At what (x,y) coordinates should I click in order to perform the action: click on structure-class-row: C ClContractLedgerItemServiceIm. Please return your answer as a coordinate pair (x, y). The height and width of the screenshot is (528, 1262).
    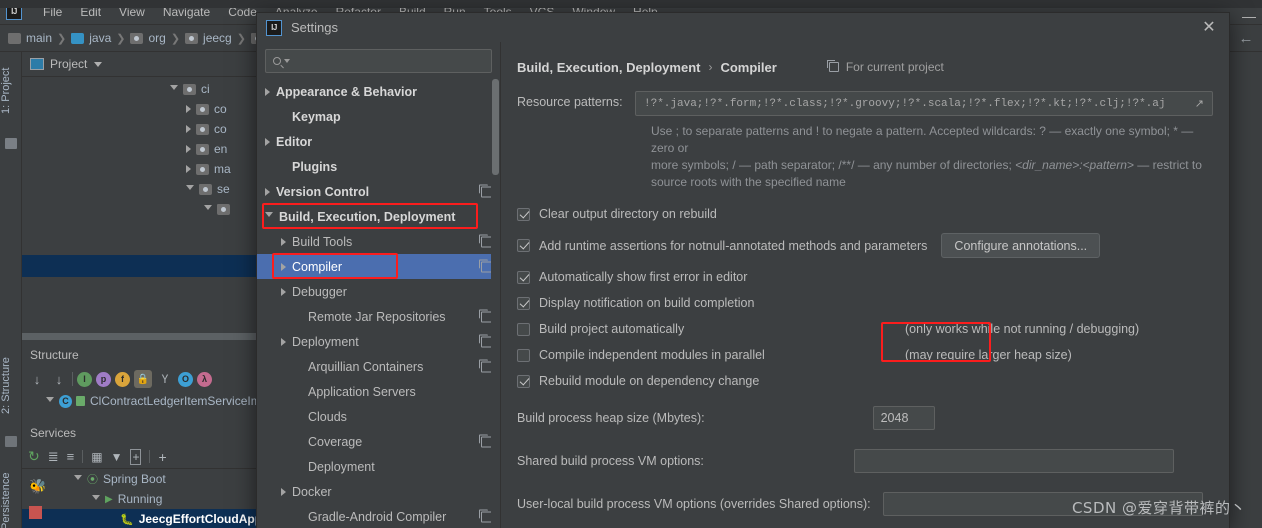
    Looking at the image, I should click on (152, 401).